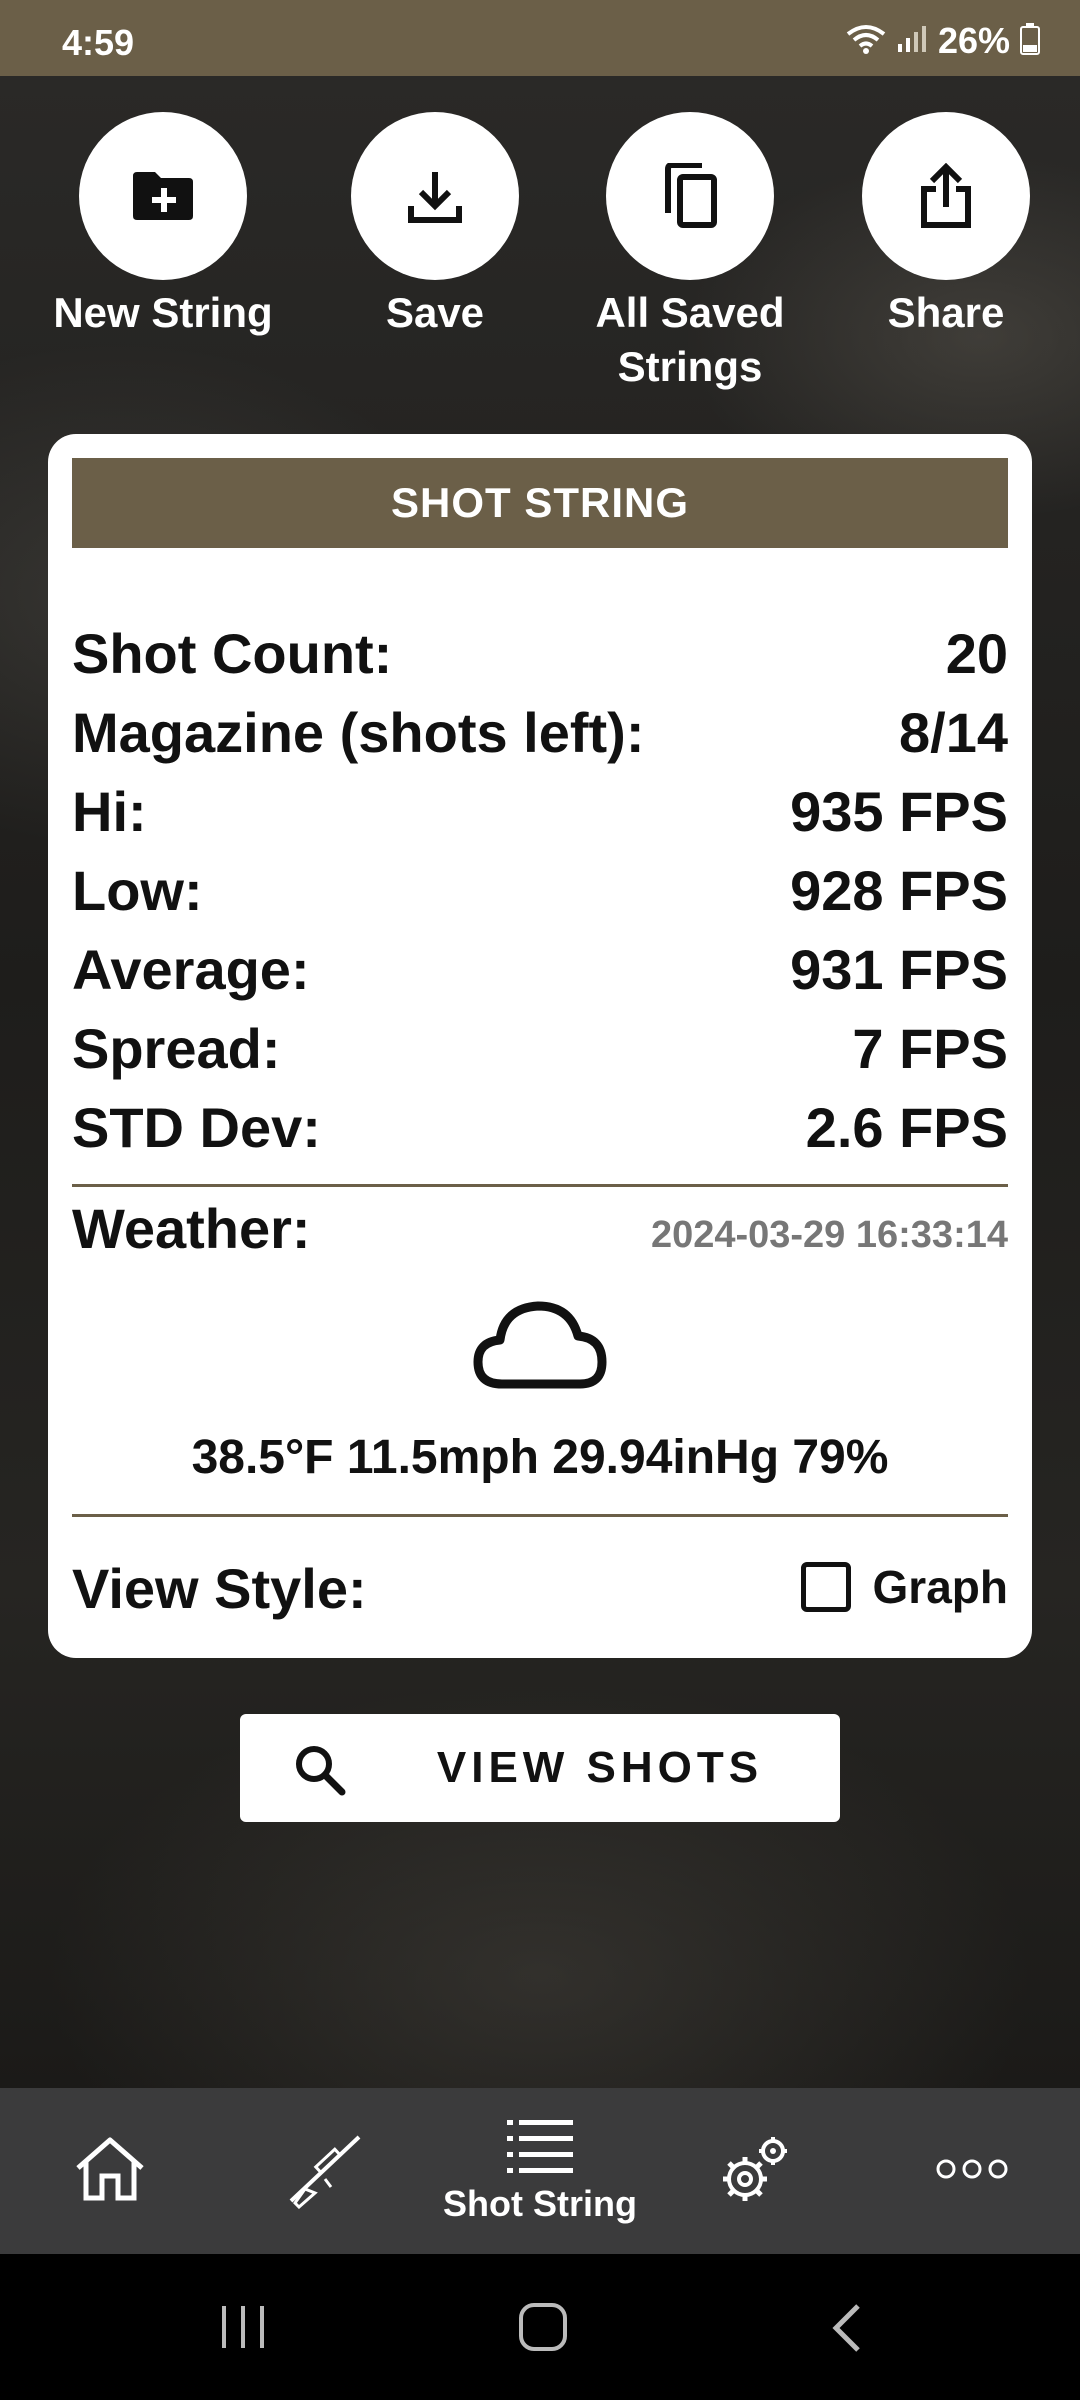 The height and width of the screenshot is (2400, 1080). Describe the element at coordinates (358, 732) in the screenshot. I see `stat-label: Magazine (shots left):` at that location.